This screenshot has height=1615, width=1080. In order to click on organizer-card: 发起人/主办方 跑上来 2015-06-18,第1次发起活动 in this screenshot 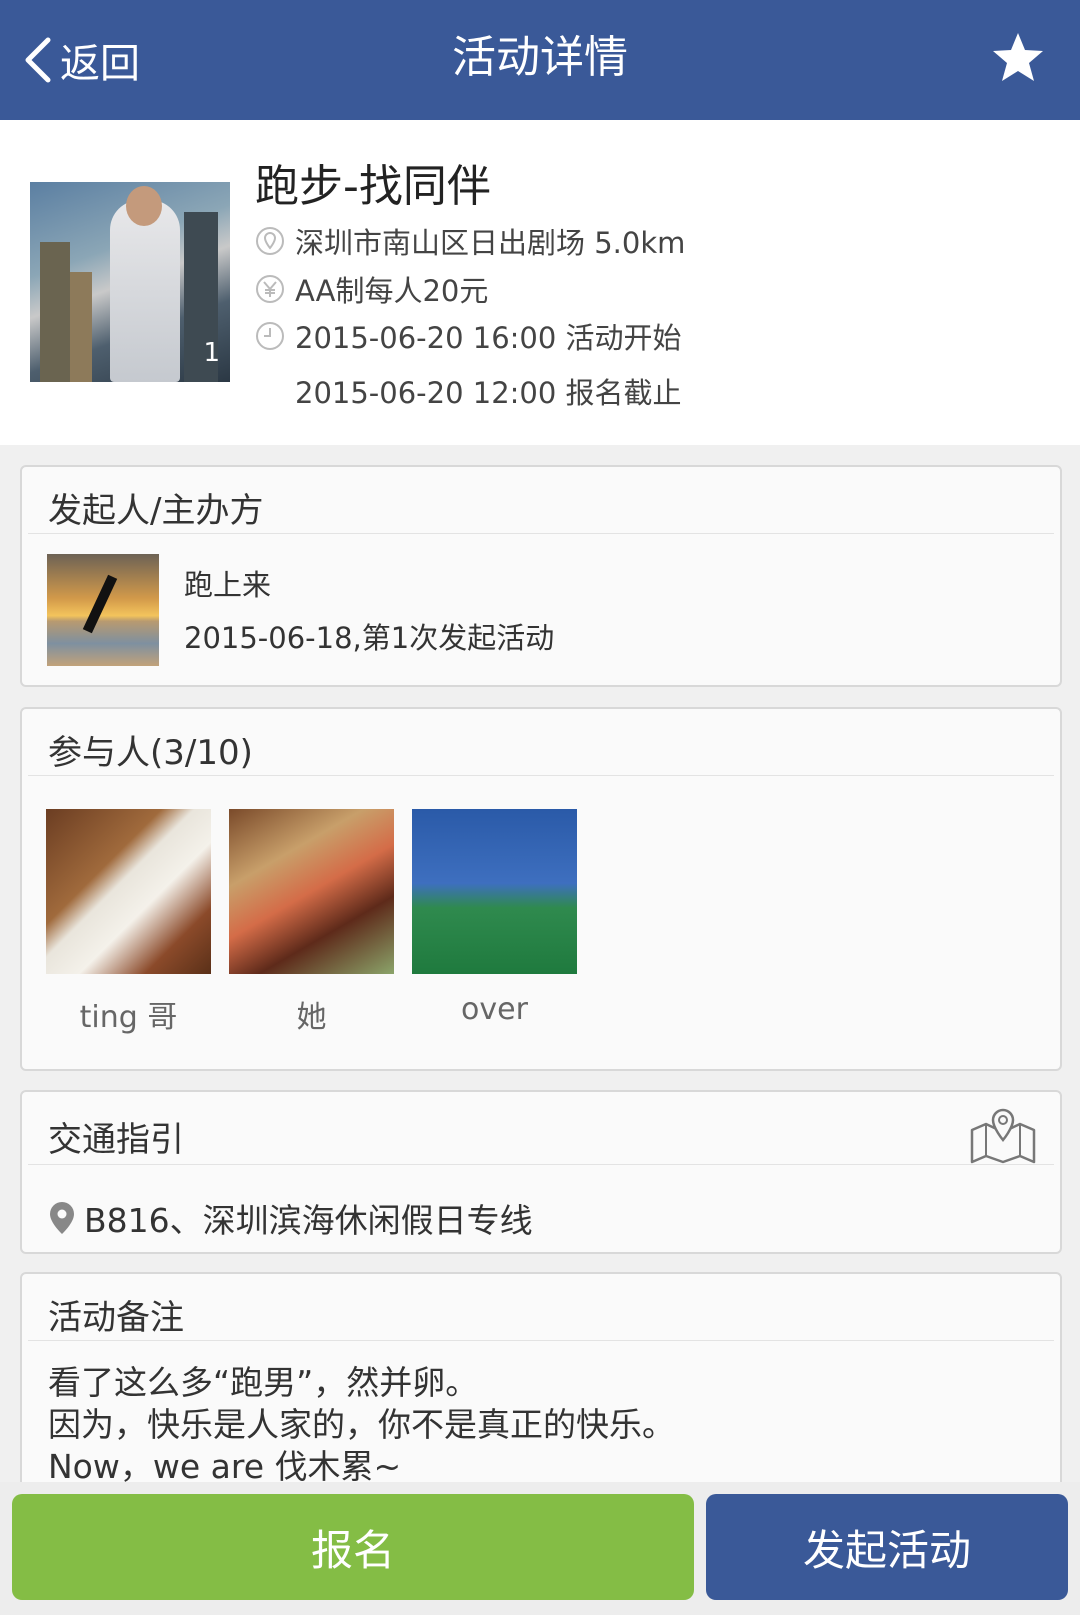, I will do `click(541, 576)`.